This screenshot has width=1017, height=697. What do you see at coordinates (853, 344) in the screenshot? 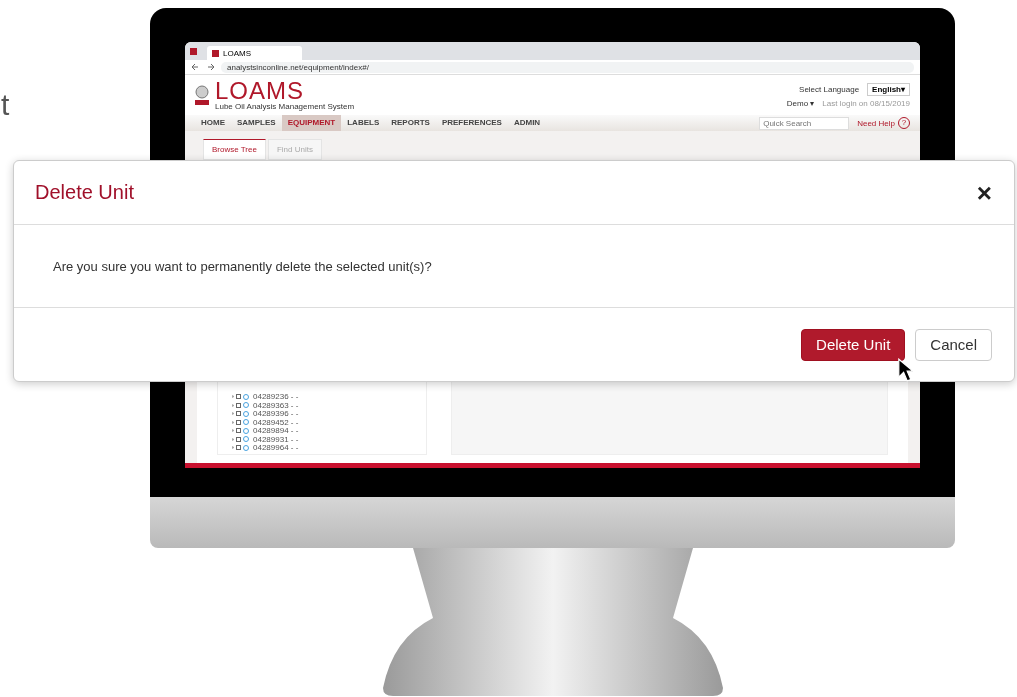
I see `delete-button: Delete Unit` at bounding box center [853, 344].